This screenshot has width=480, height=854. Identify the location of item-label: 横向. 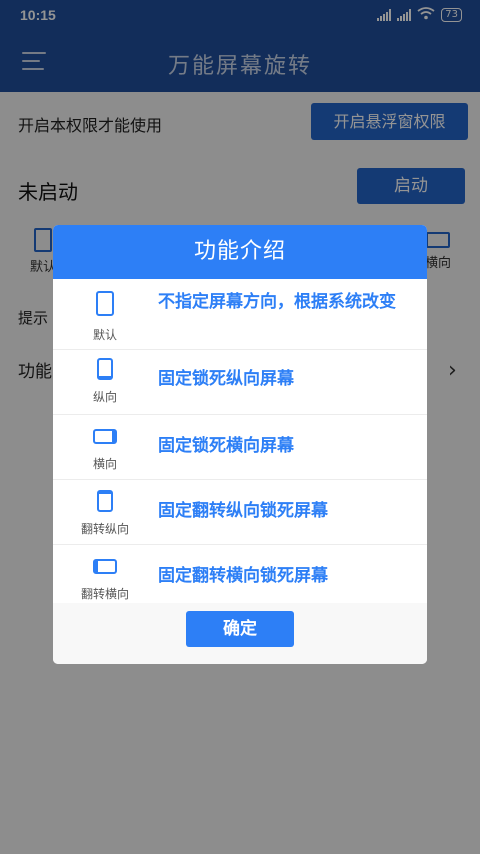
(104, 464).